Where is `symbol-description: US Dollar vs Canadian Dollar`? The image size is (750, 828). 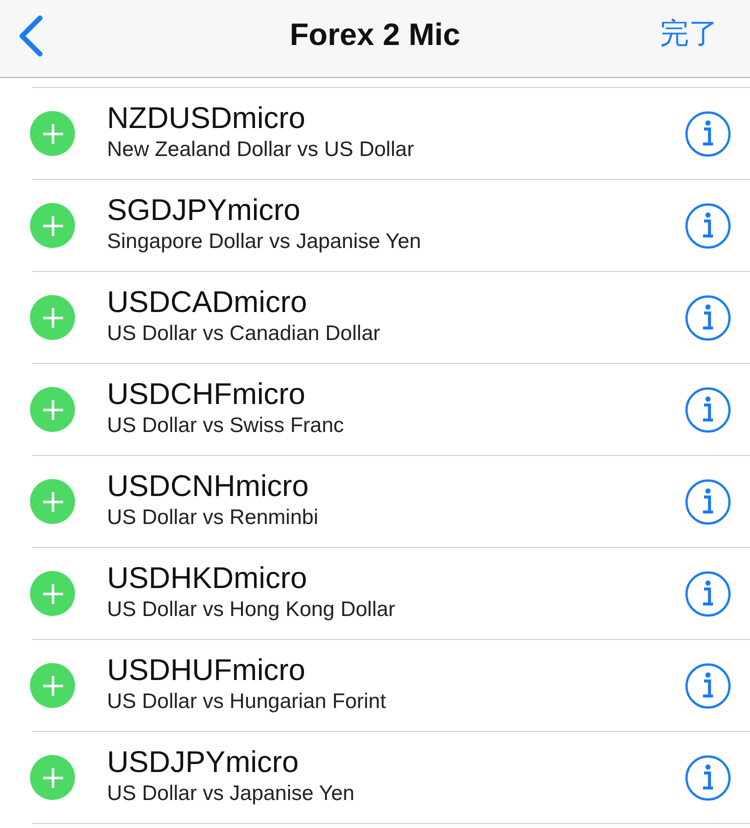
symbol-description: US Dollar vs Canadian Dollar is located at coordinates (244, 333).